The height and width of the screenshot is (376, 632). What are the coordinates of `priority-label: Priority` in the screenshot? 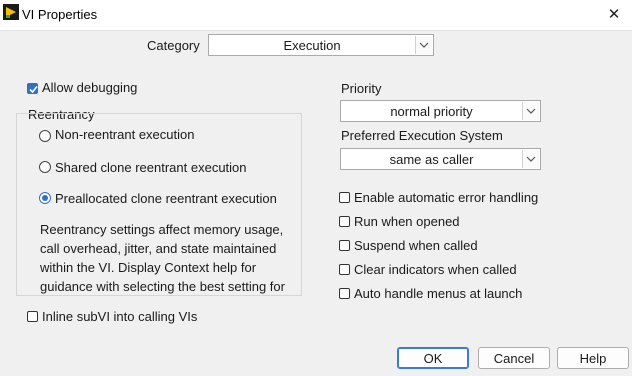 It's located at (361, 88).